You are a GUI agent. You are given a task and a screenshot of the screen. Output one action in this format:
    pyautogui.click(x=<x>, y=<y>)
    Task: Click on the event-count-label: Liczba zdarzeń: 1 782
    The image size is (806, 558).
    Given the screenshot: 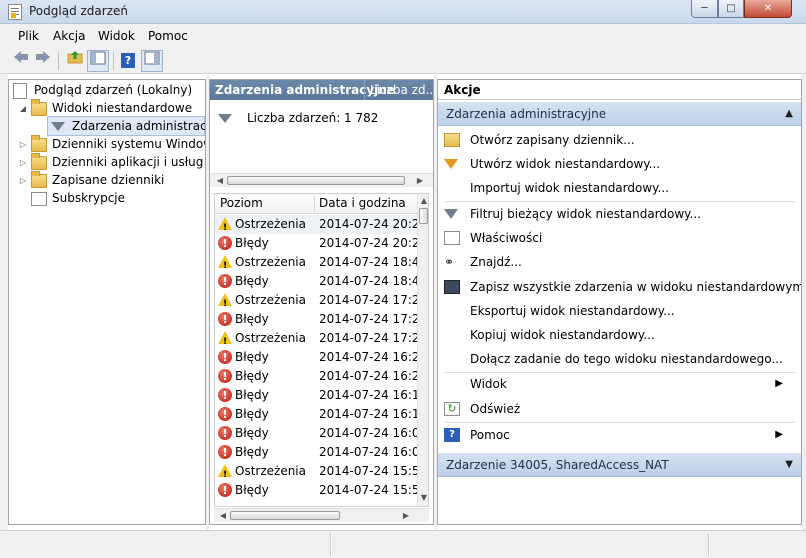 What is the action you would take?
    pyautogui.click(x=313, y=118)
    